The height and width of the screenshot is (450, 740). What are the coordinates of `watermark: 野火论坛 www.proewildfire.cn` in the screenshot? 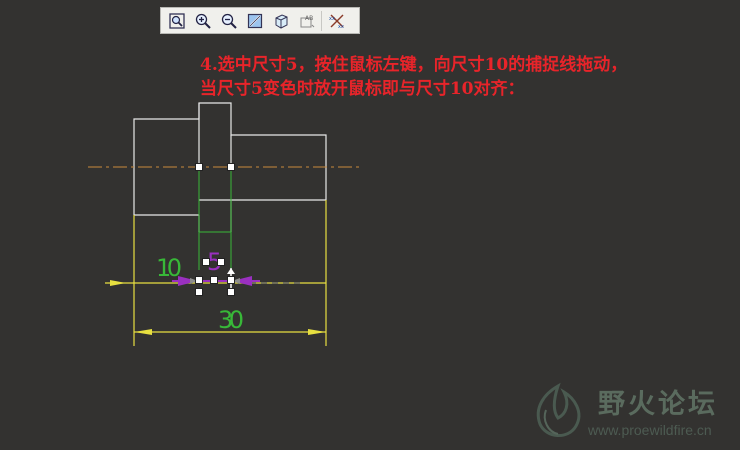 It's located at (631, 412).